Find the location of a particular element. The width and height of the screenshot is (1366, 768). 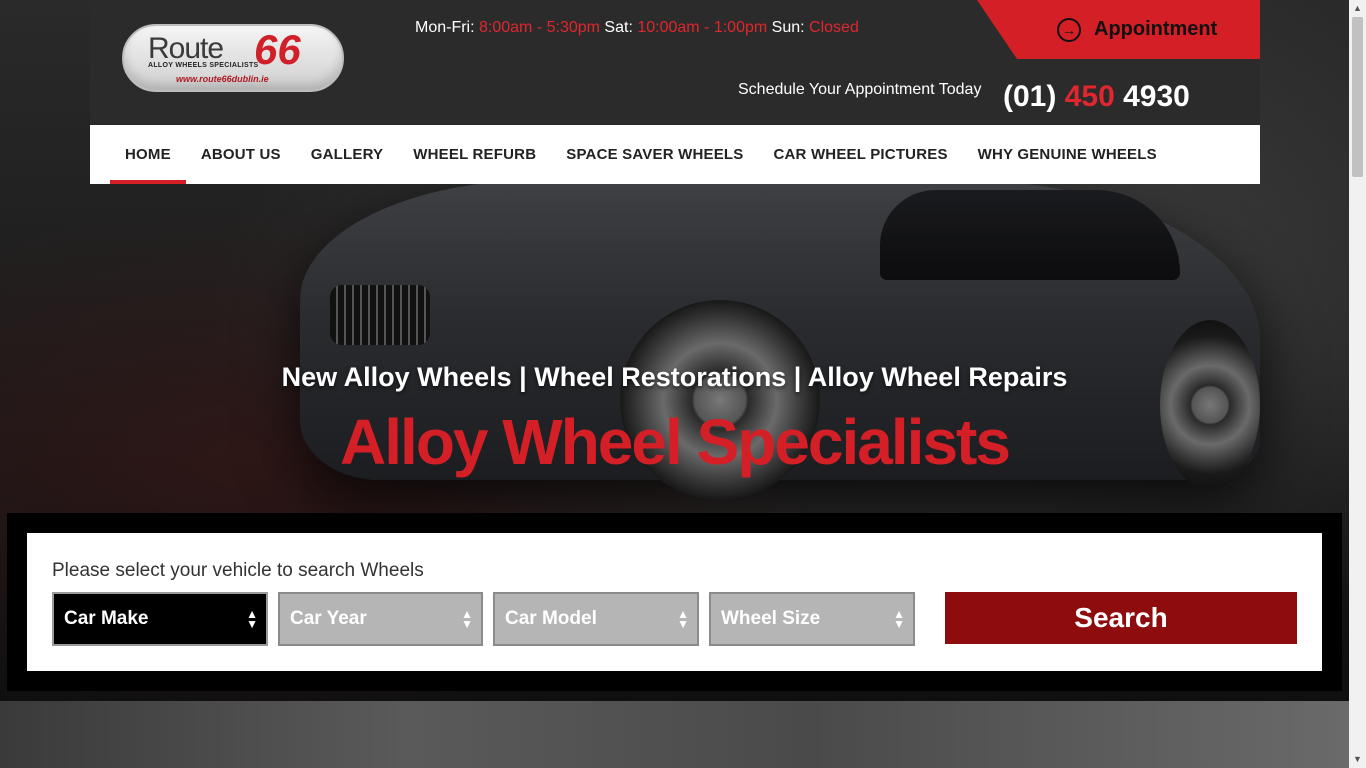

phone-area-code: (01) is located at coordinates (1030, 96).